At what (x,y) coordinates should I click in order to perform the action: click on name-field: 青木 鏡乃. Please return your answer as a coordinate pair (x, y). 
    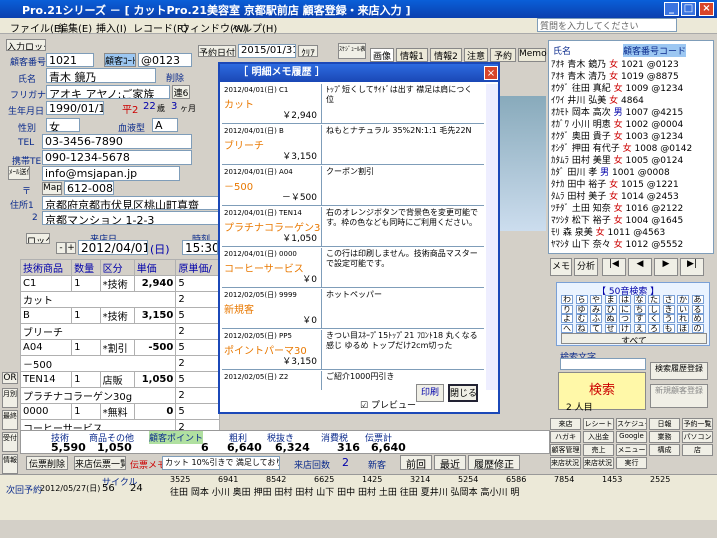
    Looking at the image, I should click on (101, 75).